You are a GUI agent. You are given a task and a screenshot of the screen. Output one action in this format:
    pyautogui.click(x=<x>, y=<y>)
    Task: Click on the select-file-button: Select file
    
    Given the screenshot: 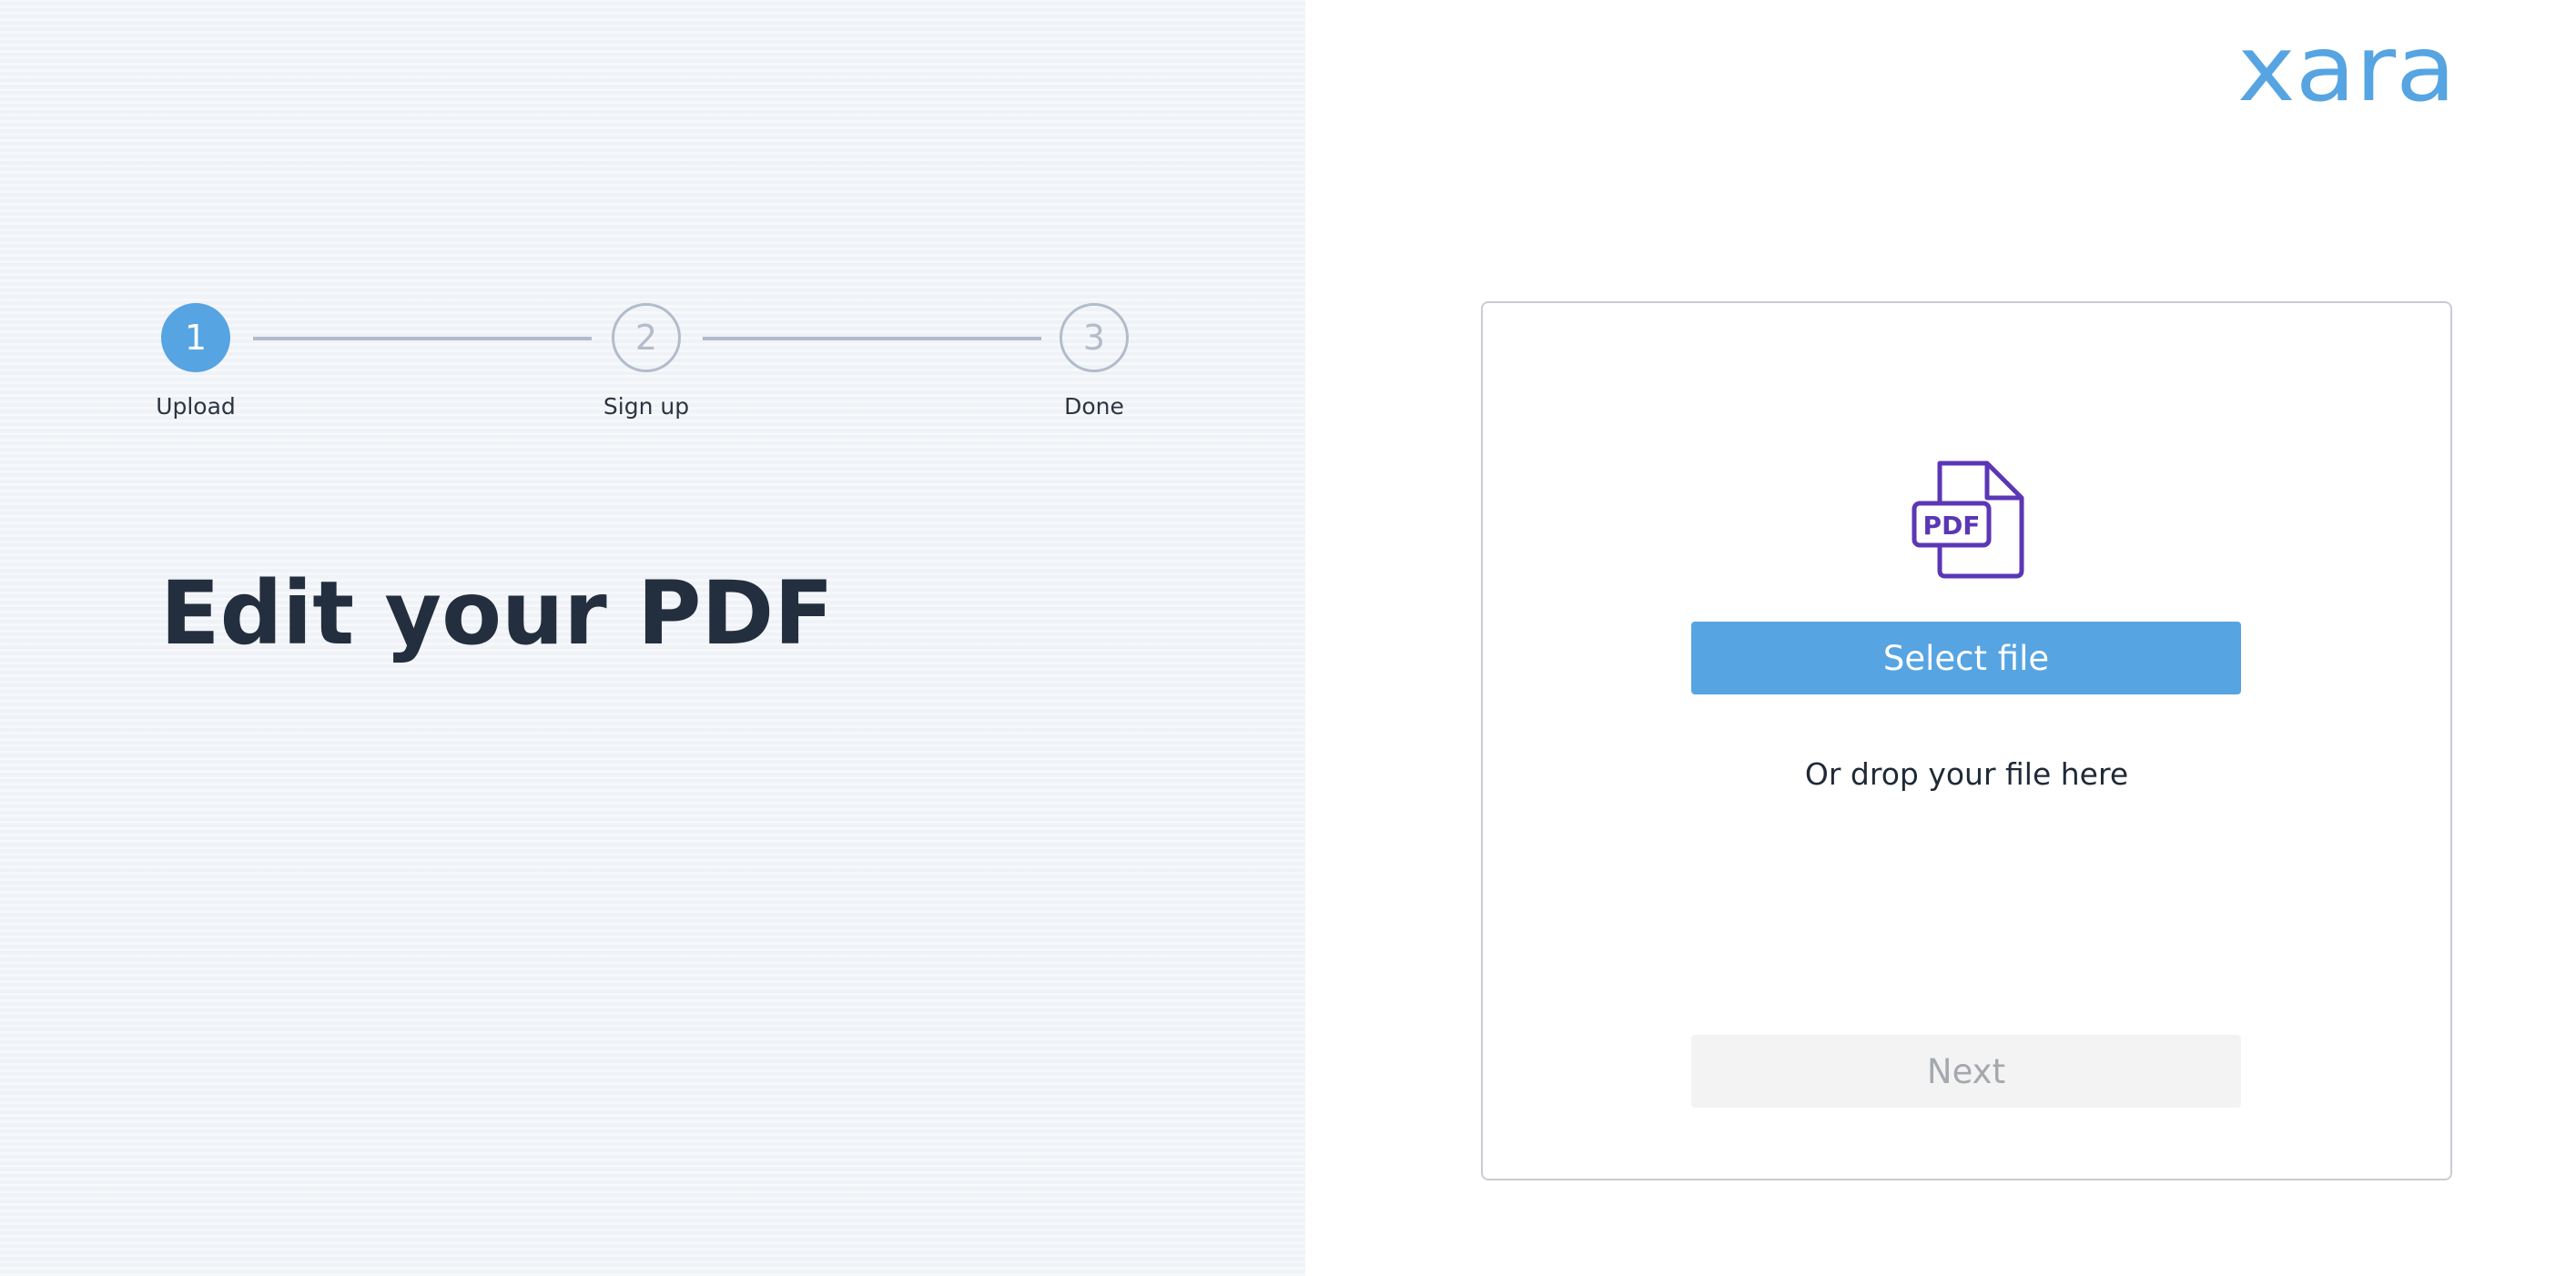 What is the action you would take?
    pyautogui.click(x=1966, y=658)
    